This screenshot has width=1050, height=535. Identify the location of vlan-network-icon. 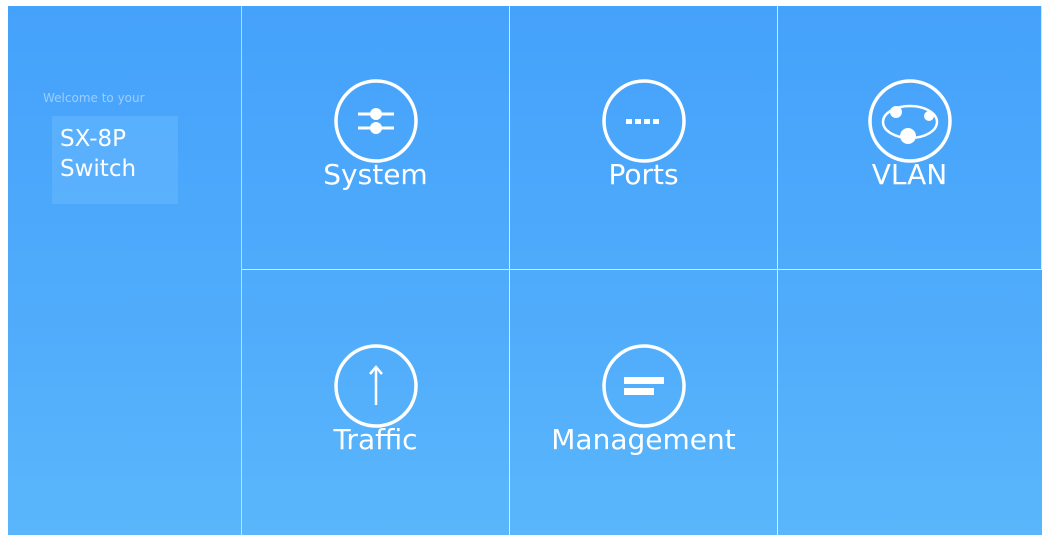
(909, 121).